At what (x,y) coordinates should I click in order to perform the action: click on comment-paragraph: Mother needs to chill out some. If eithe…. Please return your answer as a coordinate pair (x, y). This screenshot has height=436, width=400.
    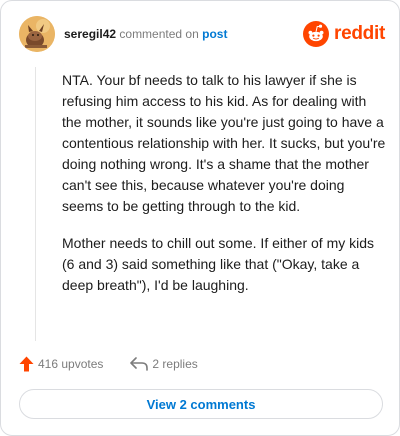
    Looking at the image, I should click on (218, 264).